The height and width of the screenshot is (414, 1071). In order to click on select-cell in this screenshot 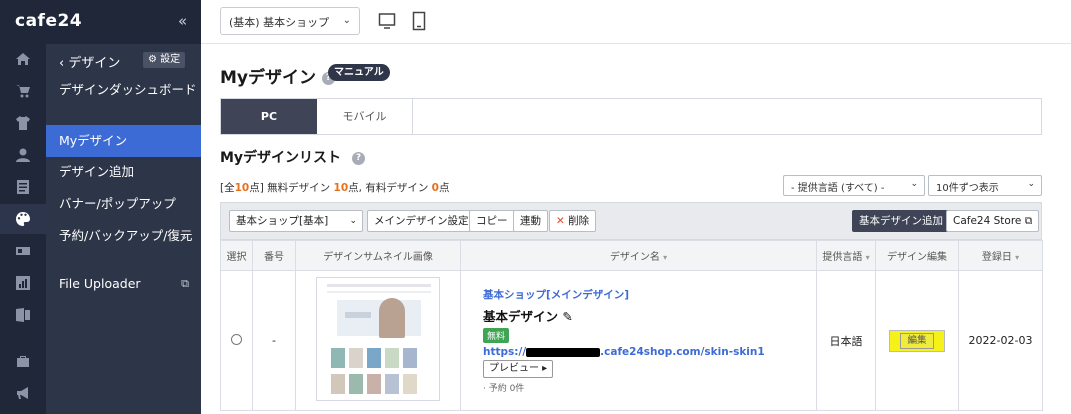, I will do `click(236, 340)`.